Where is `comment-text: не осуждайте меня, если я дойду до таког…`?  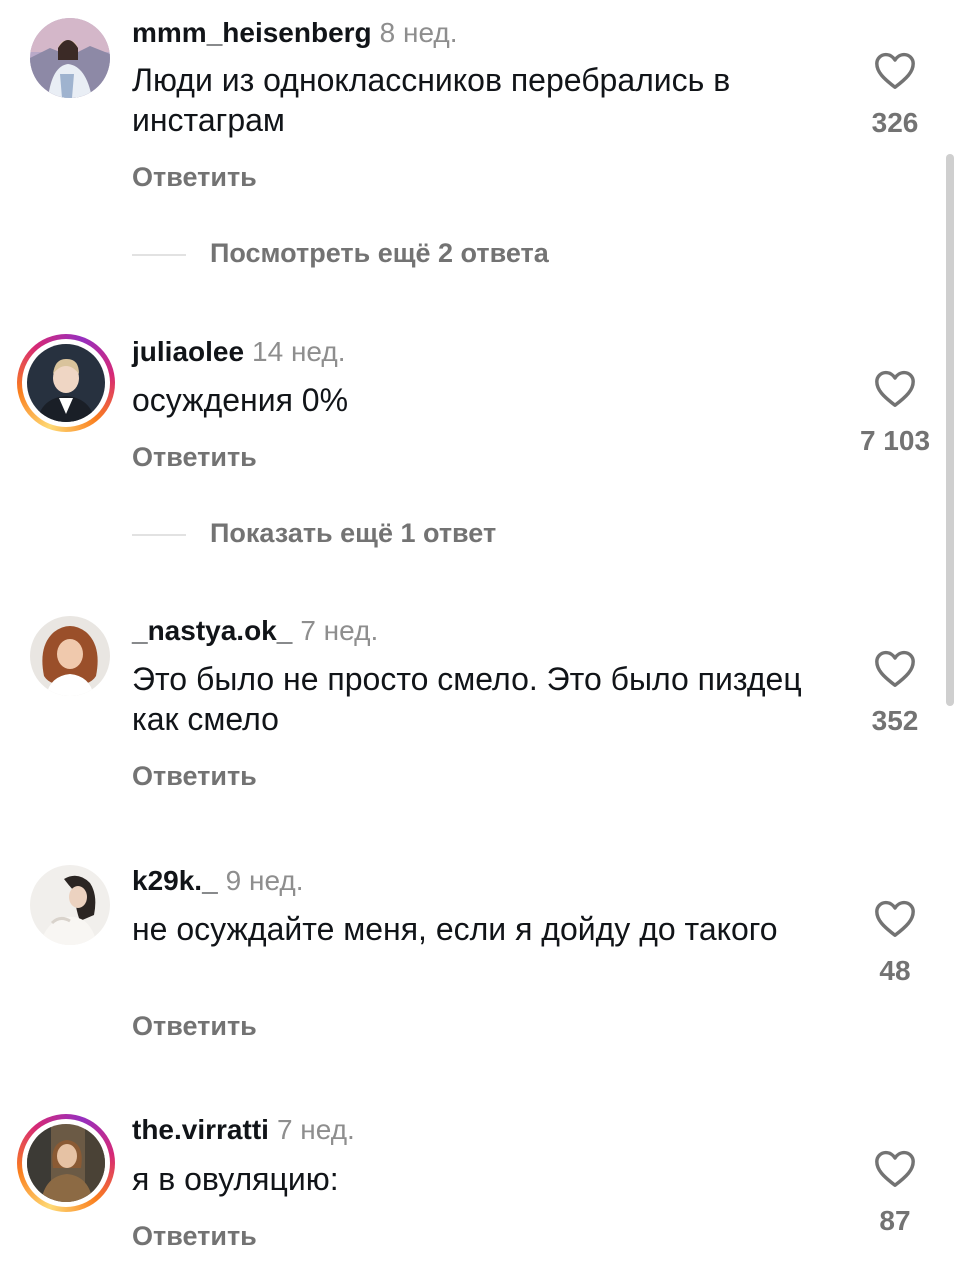
comment-text: не осуждайте меня, если я дойду до таког… is located at coordinates (455, 929).